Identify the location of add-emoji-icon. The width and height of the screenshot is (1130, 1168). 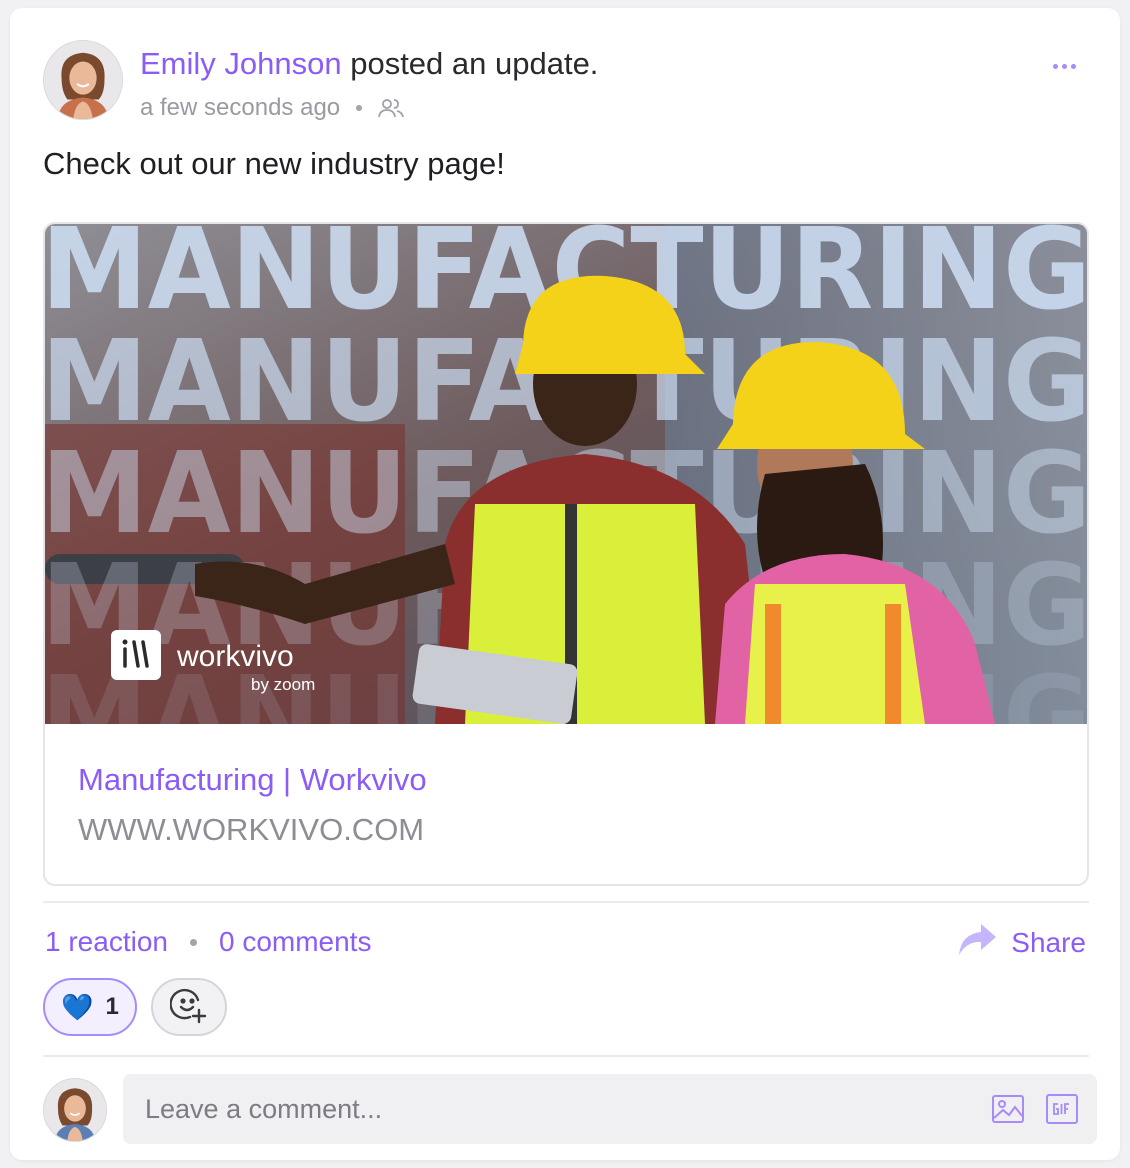
(188, 1007).